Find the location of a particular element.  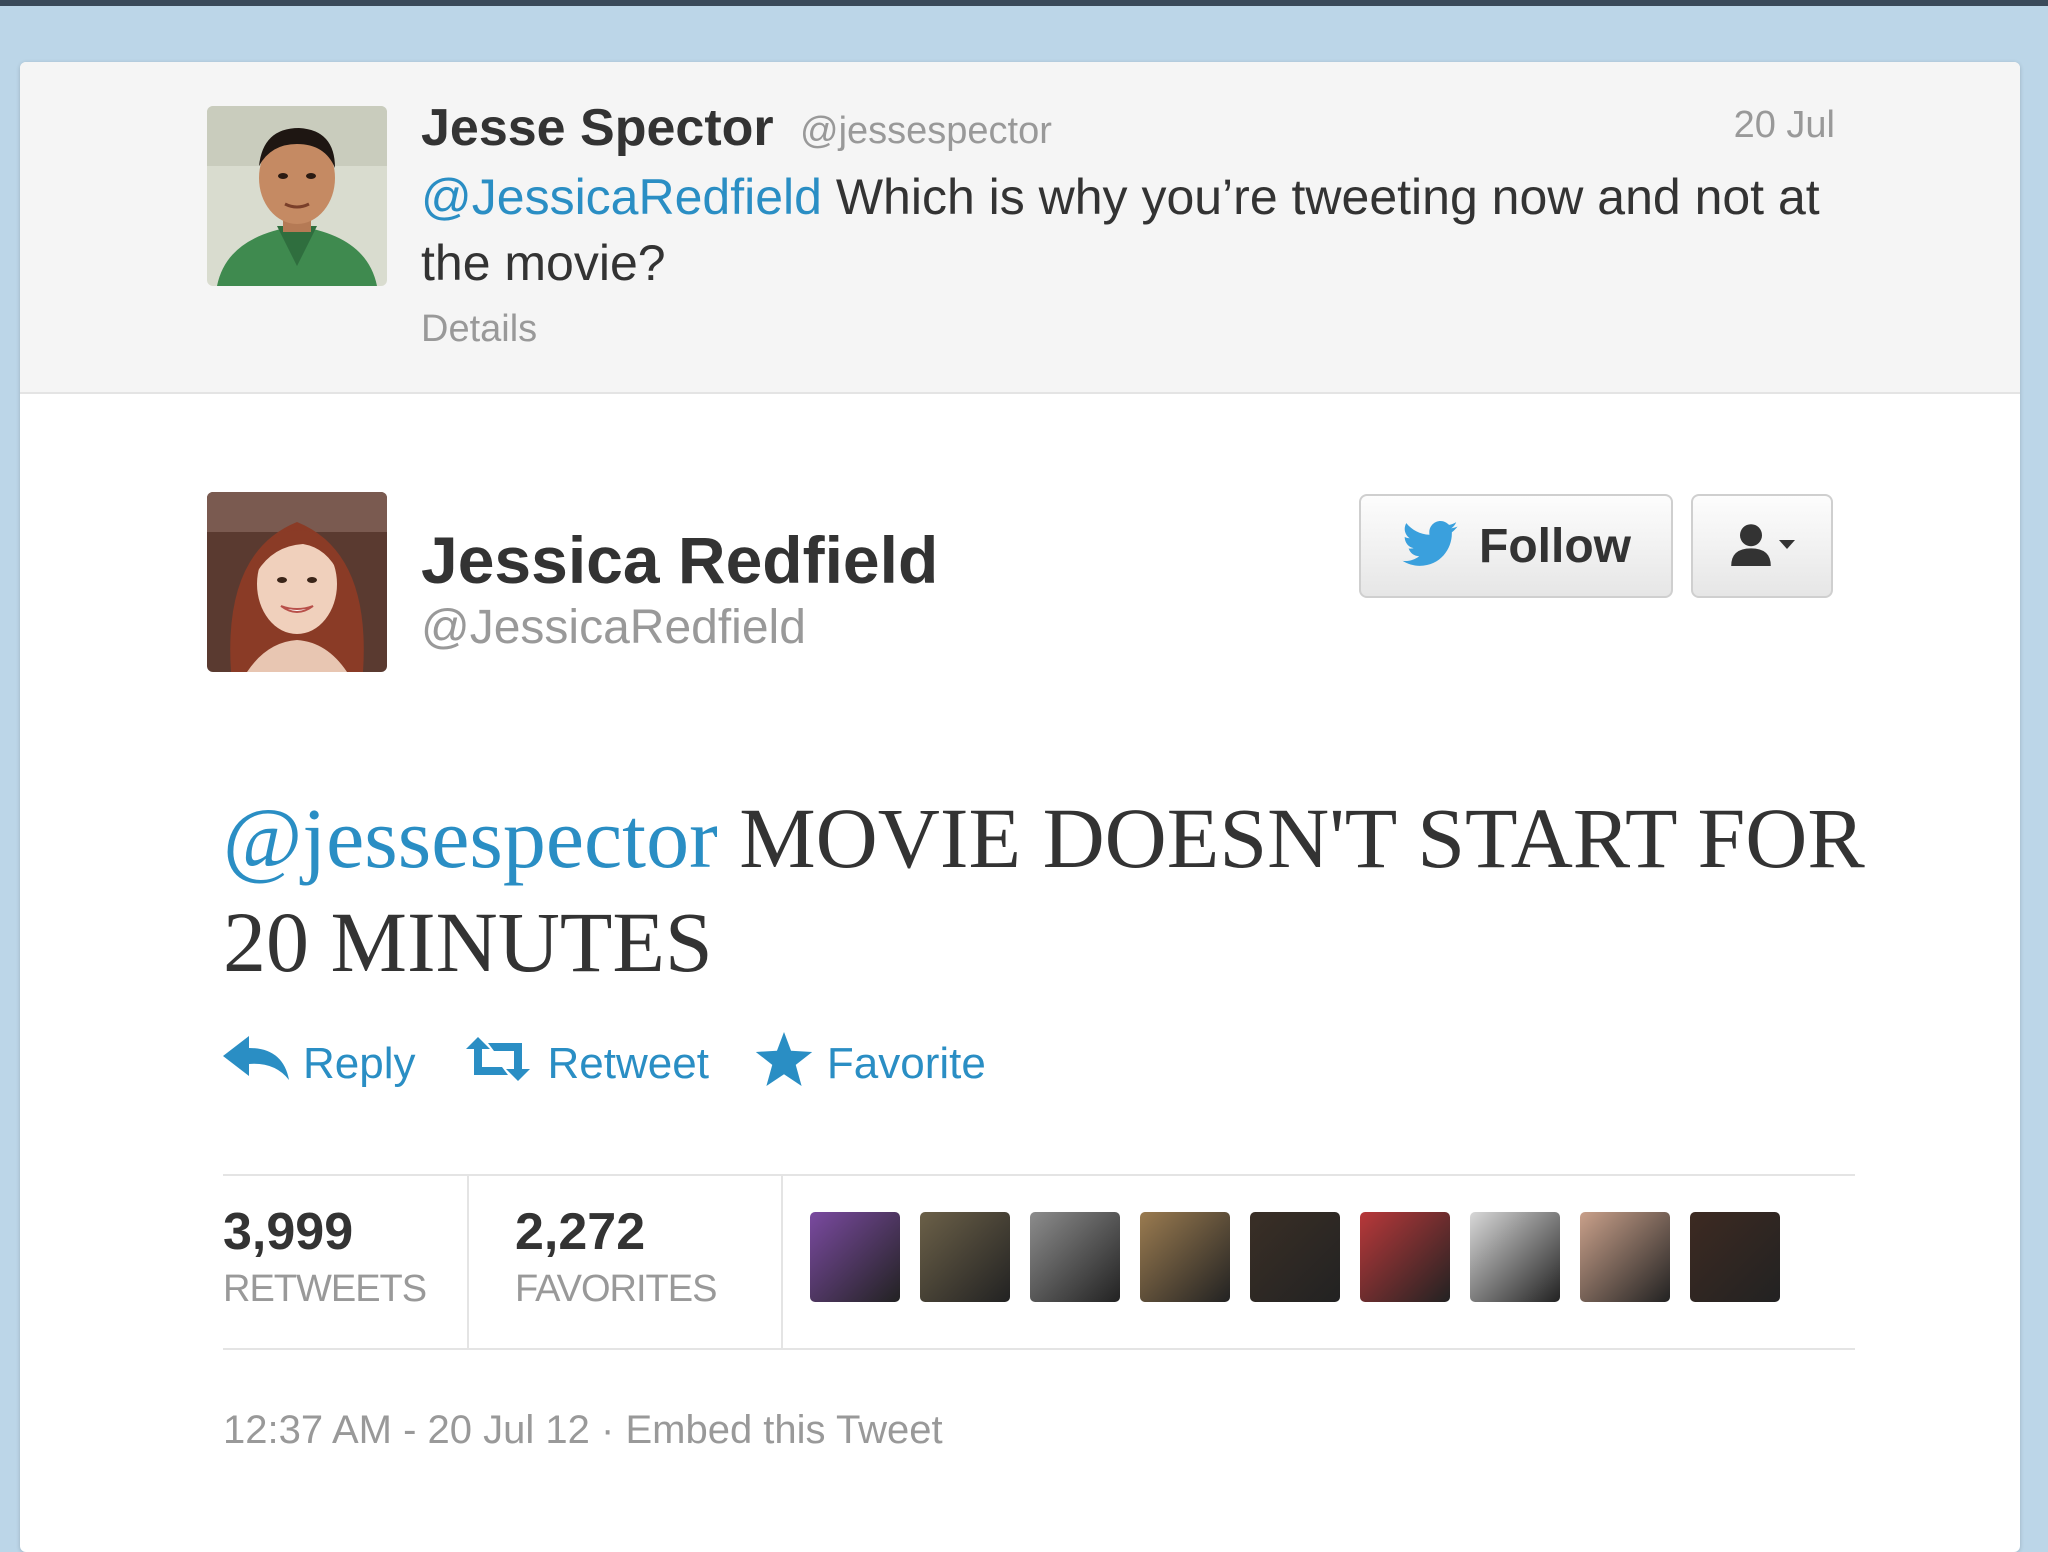

reply-label: Reply is located at coordinates (359, 1063).